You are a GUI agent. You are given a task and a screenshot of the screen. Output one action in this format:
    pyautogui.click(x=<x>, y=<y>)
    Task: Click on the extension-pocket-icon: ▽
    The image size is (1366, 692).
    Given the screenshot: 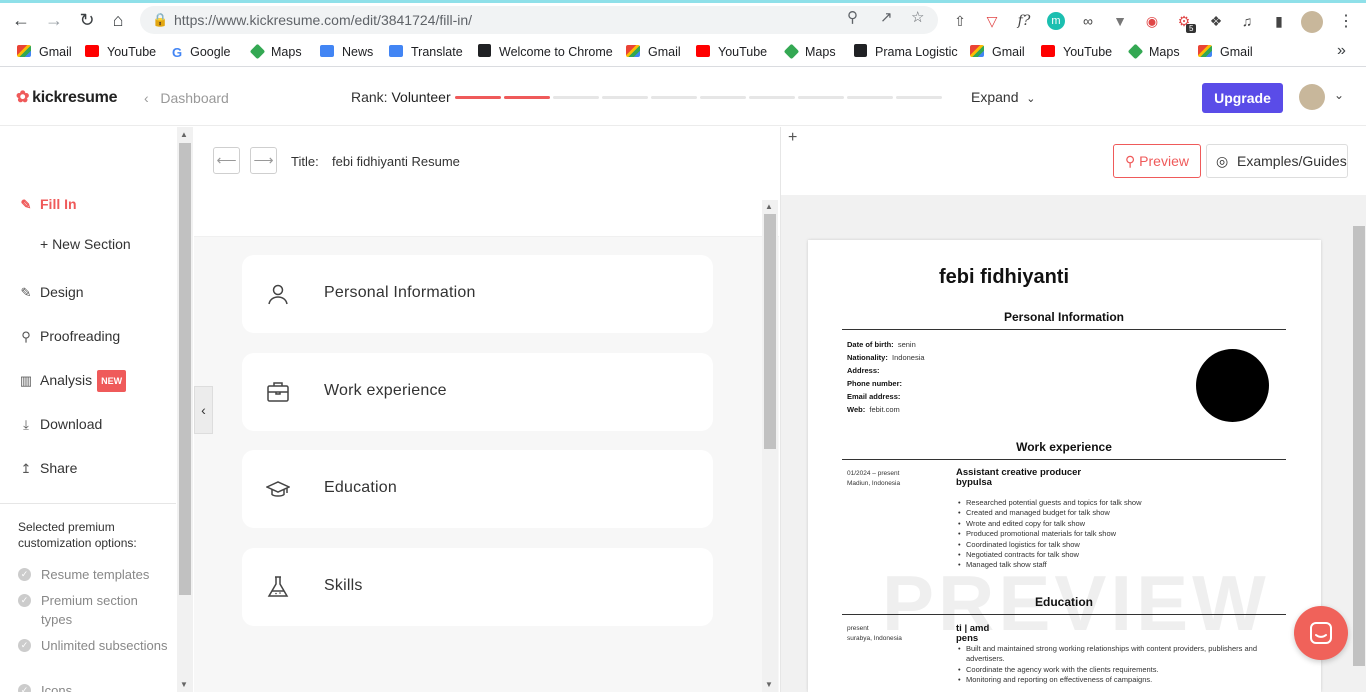 What is the action you would take?
    pyautogui.click(x=992, y=21)
    